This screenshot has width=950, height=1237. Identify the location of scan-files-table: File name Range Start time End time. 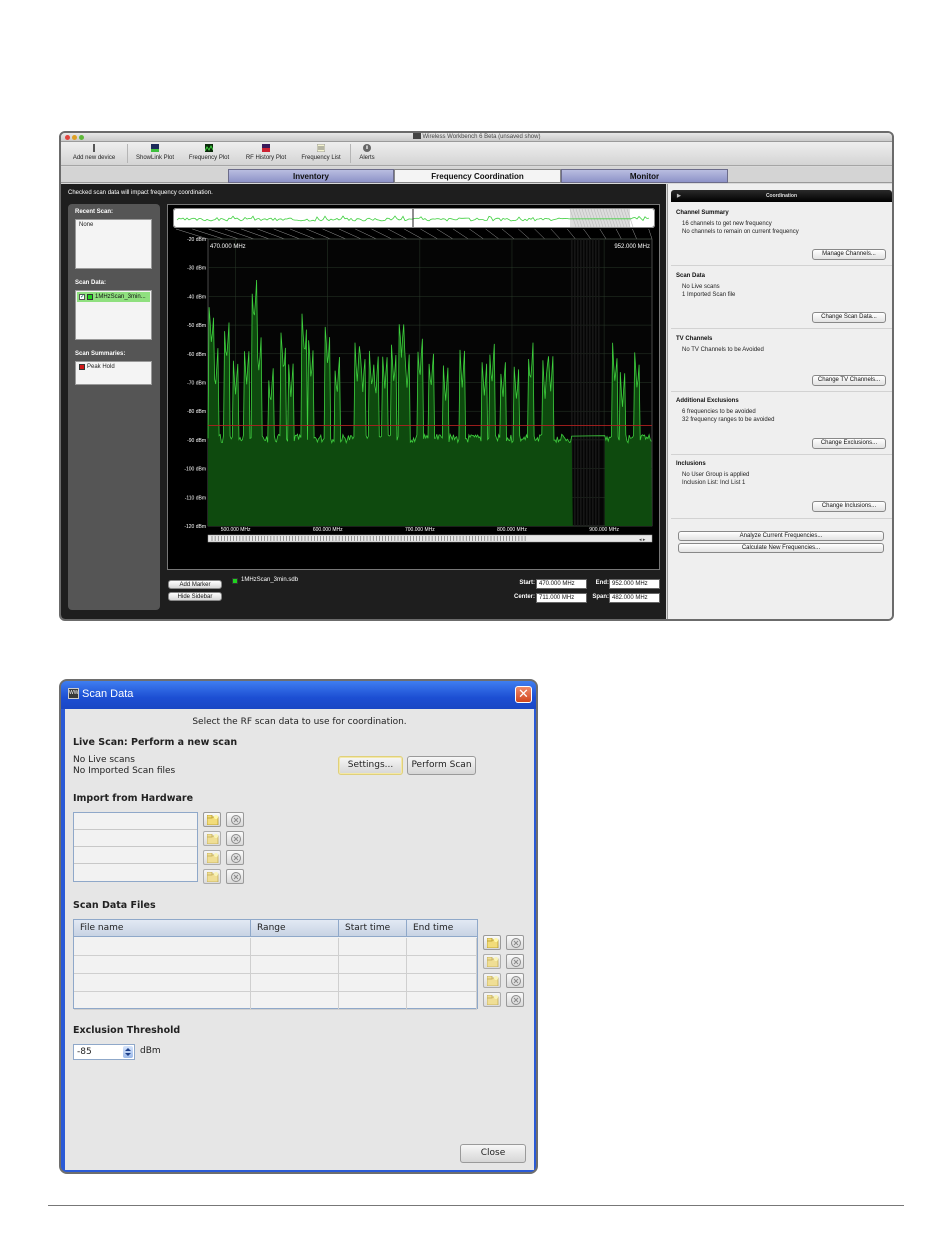
(275, 964).